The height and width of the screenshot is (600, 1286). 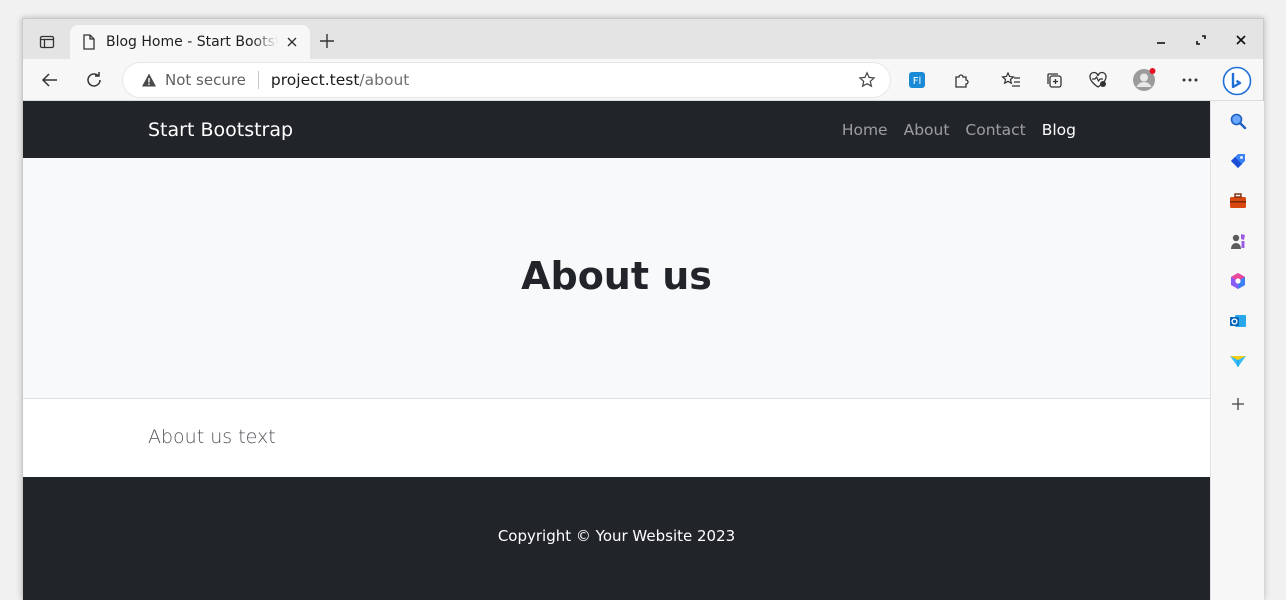 I want to click on navbar-brand: Start Bootstrap, so click(x=220, y=130).